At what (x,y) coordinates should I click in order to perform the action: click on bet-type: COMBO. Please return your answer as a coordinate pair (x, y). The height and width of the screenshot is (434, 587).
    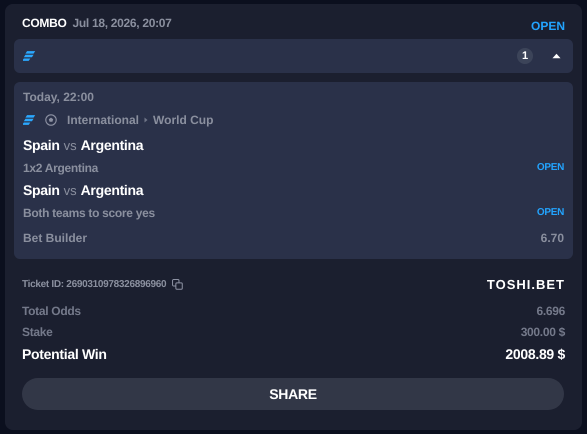
    Looking at the image, I should click on (44, 23).